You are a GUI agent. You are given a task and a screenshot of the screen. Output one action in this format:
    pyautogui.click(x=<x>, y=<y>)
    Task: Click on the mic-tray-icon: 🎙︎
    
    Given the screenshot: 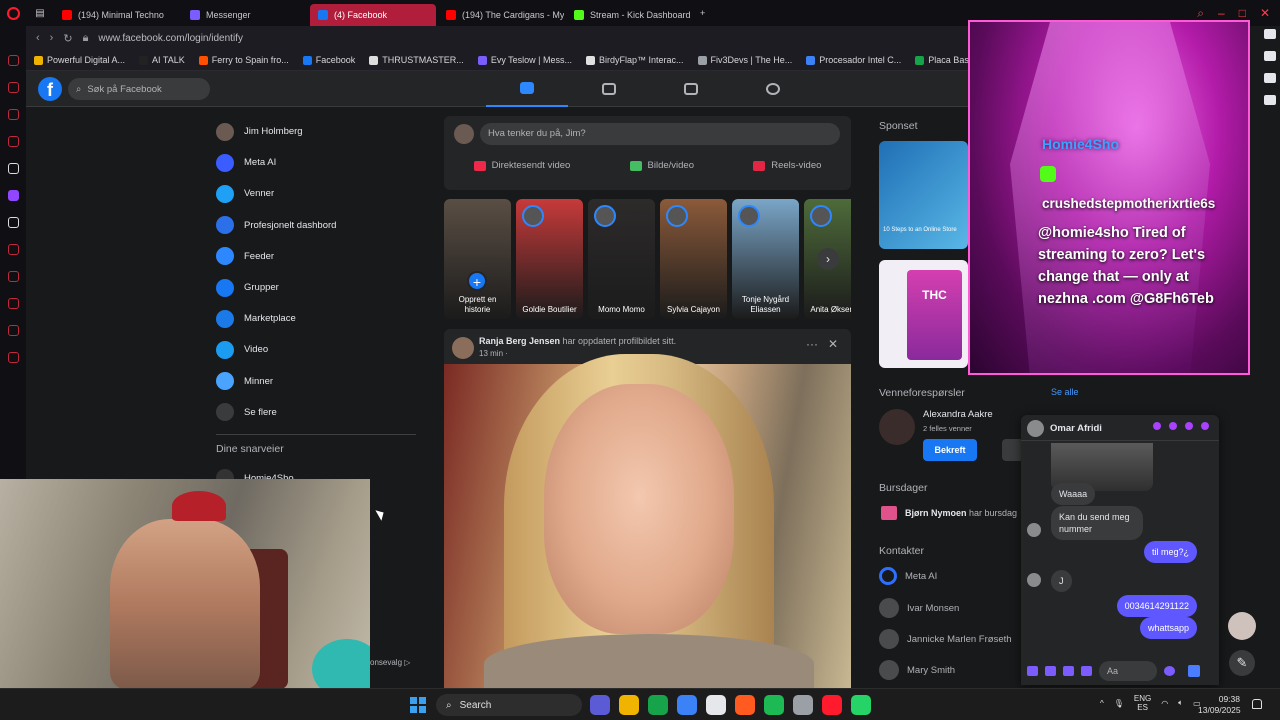 What is the action you would take?
    pyautogui.click(x=1119, y=703)
    